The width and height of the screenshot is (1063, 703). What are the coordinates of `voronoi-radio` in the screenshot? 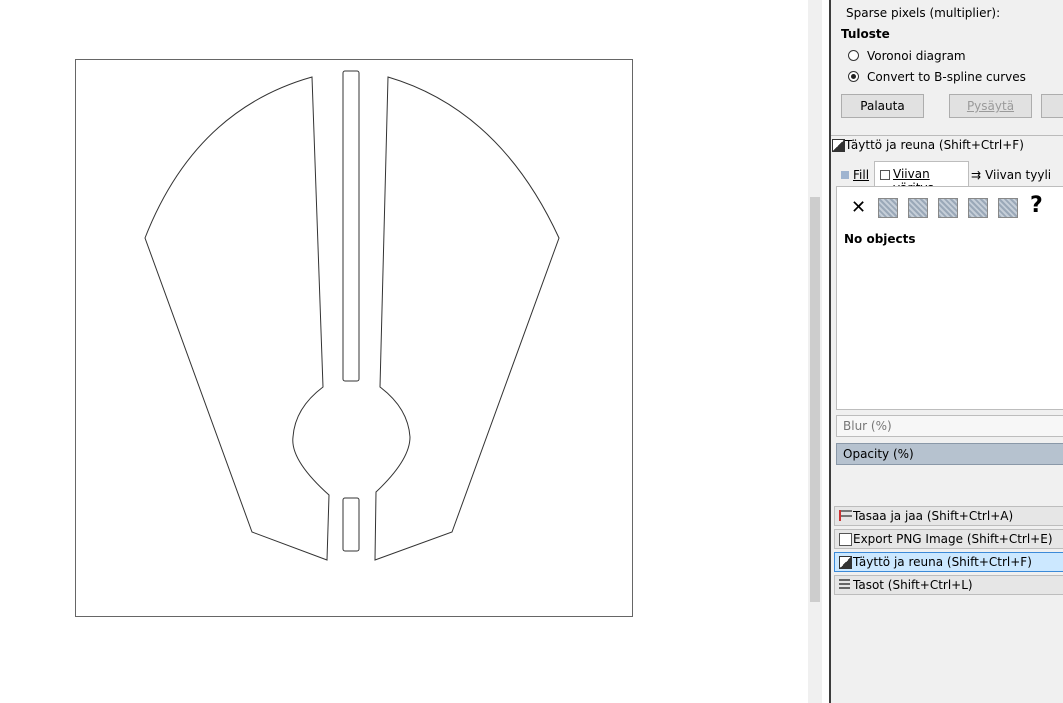 It's located at (853, 55).